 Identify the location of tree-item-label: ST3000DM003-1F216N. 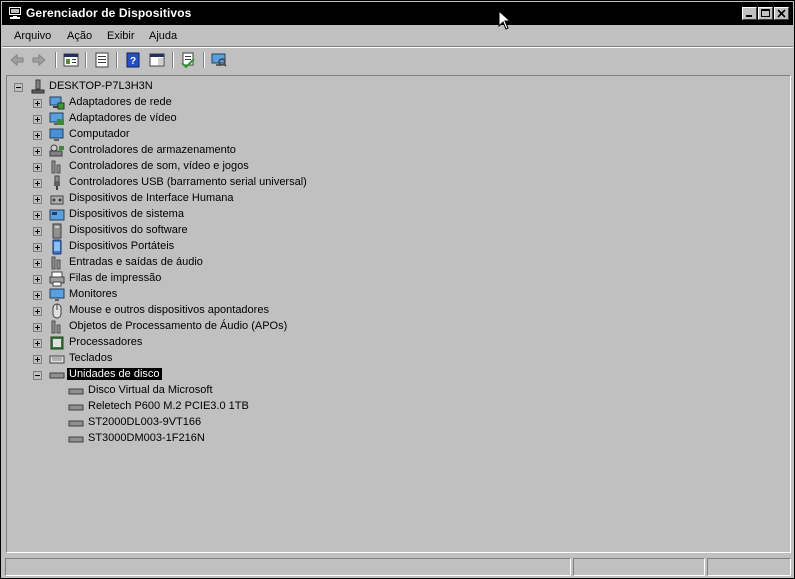
(146, 438).